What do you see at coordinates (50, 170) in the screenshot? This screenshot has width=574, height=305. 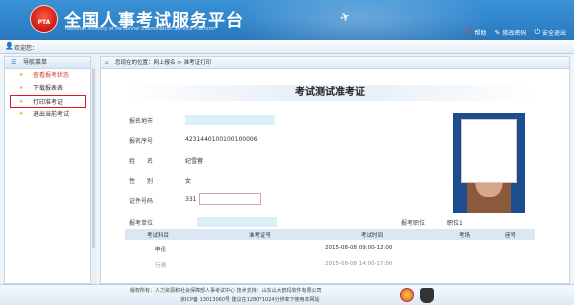 I see `sidebar: ☰ 导航菜单 ★ 查看报考状态 ★ 下载报表表 ★ 打印准考证 ★ 退出当前考试` at bounding box center [50, 170].